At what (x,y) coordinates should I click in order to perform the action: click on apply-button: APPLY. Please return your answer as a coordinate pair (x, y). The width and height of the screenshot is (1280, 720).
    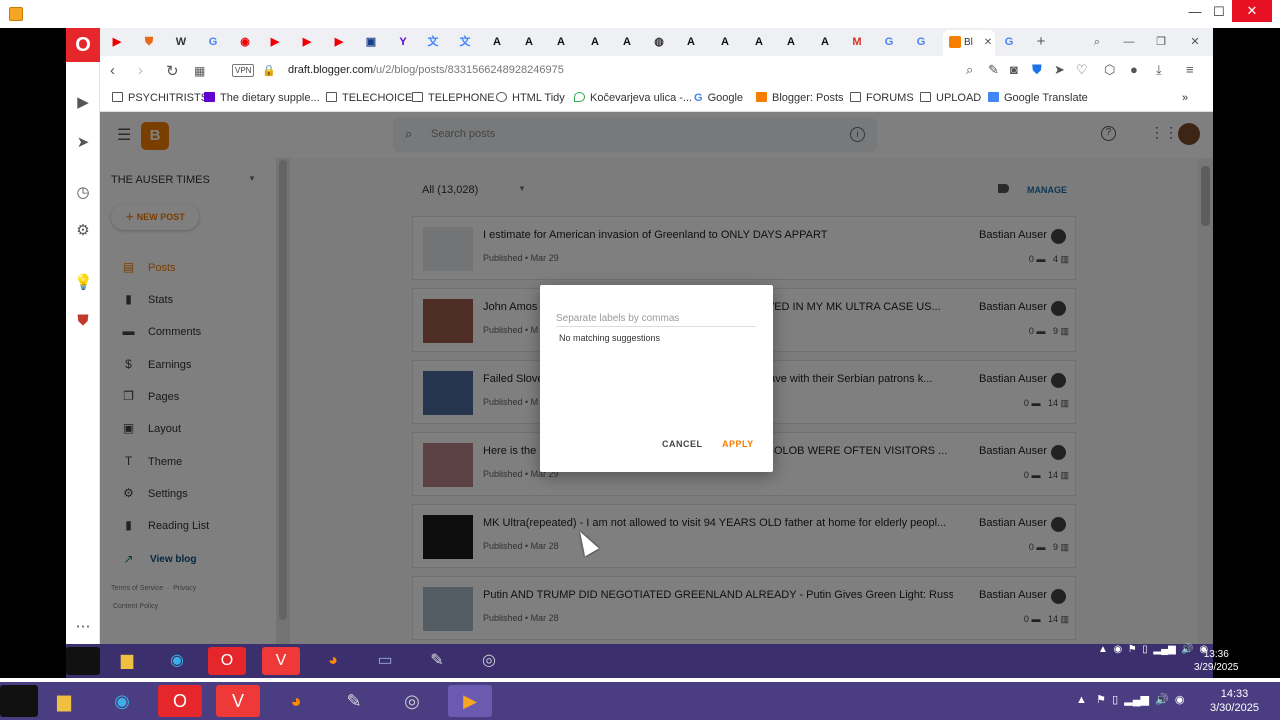
    Looking at the image, I should click on (738, 444).